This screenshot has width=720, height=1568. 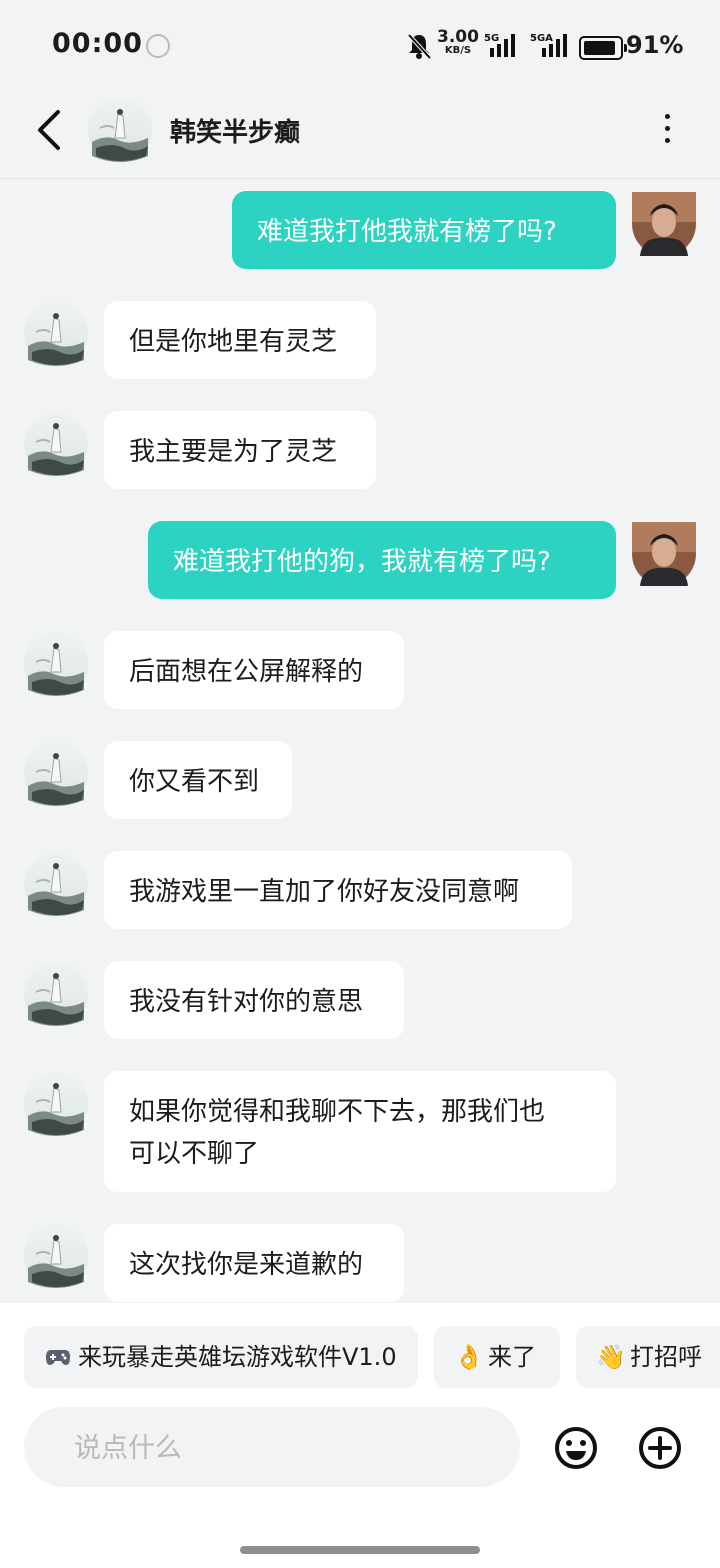 What do you see at coordinates (666, 1357) in the screenshot?
I see `quick-reply-label: 打招呼` at bounding box center [666, 1357].